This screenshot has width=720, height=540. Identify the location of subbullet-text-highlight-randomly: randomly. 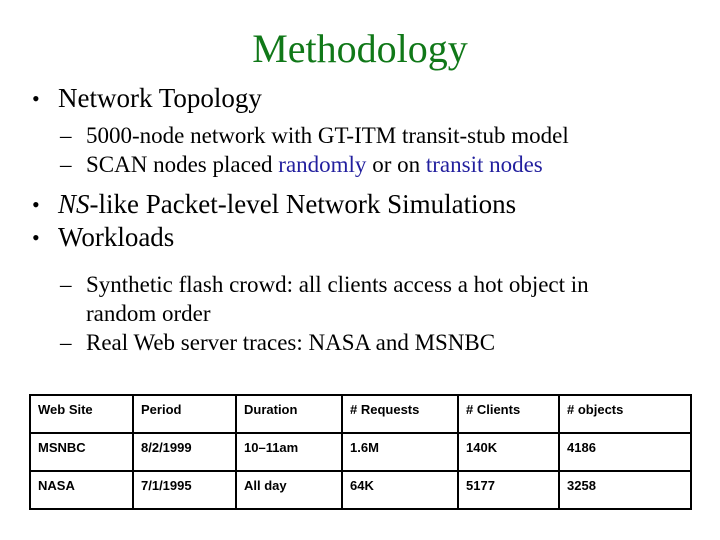
(322, 164).